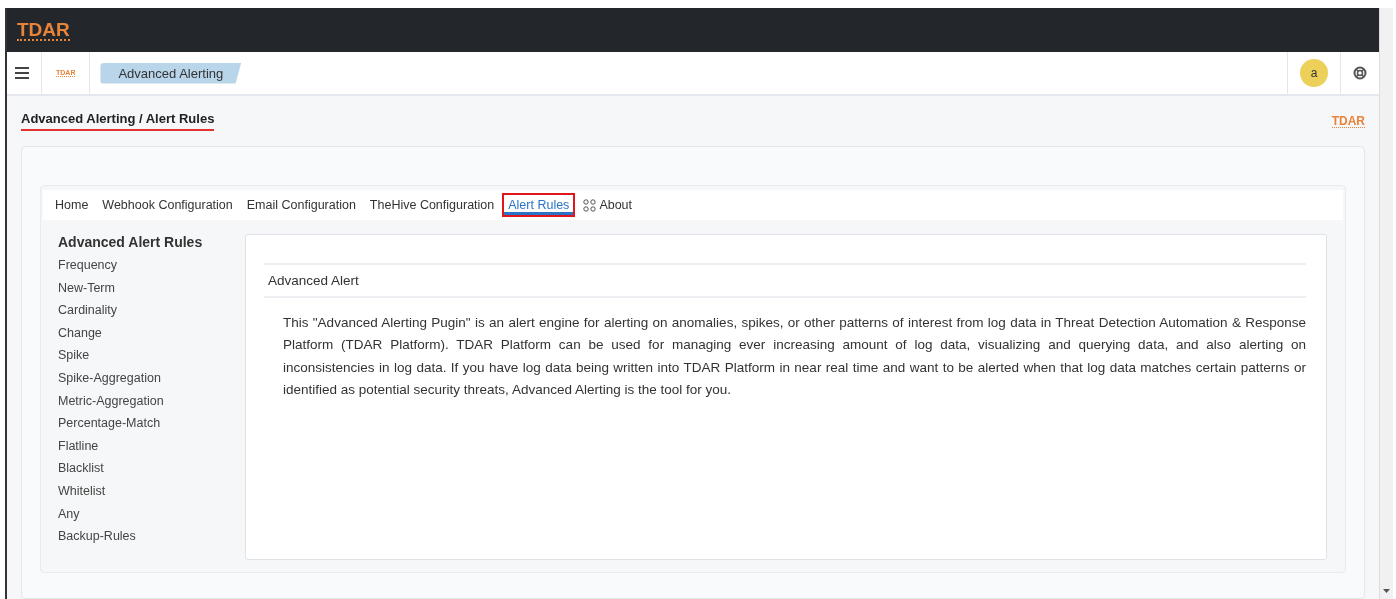 This screenshot has width=1396, height=599. What do you see at coordinates (167, 205) in the screenshot?
I see `tab: Webhook Configuration` at bounding box center [167, 205].